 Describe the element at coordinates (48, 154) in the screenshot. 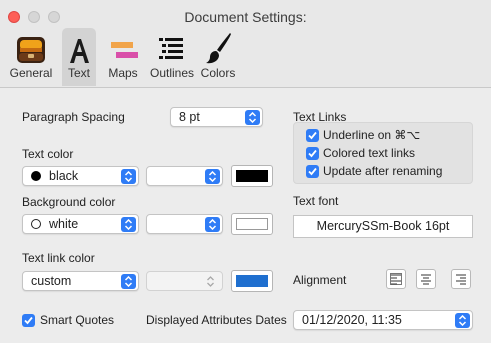

I see `text-color-label: Text color` at that location.